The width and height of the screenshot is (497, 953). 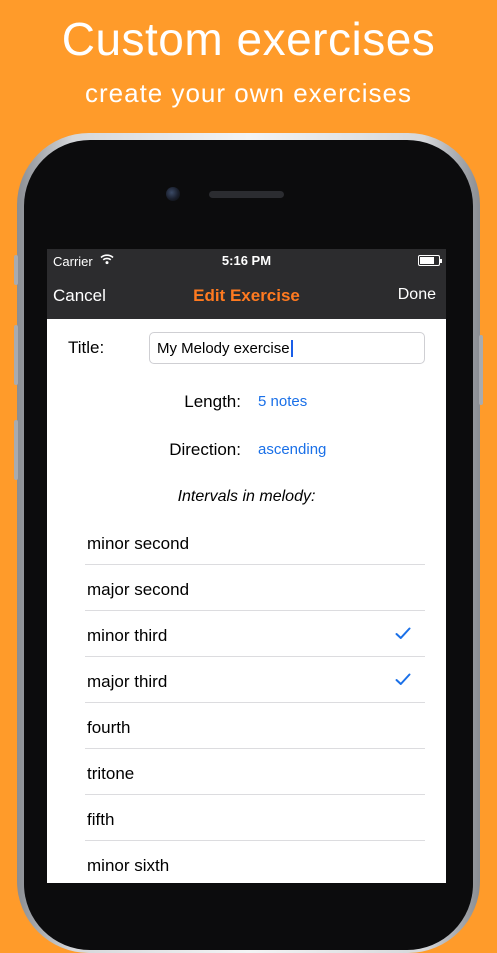 I want to click on interval-label: minor third, so click(x=127, y=635).